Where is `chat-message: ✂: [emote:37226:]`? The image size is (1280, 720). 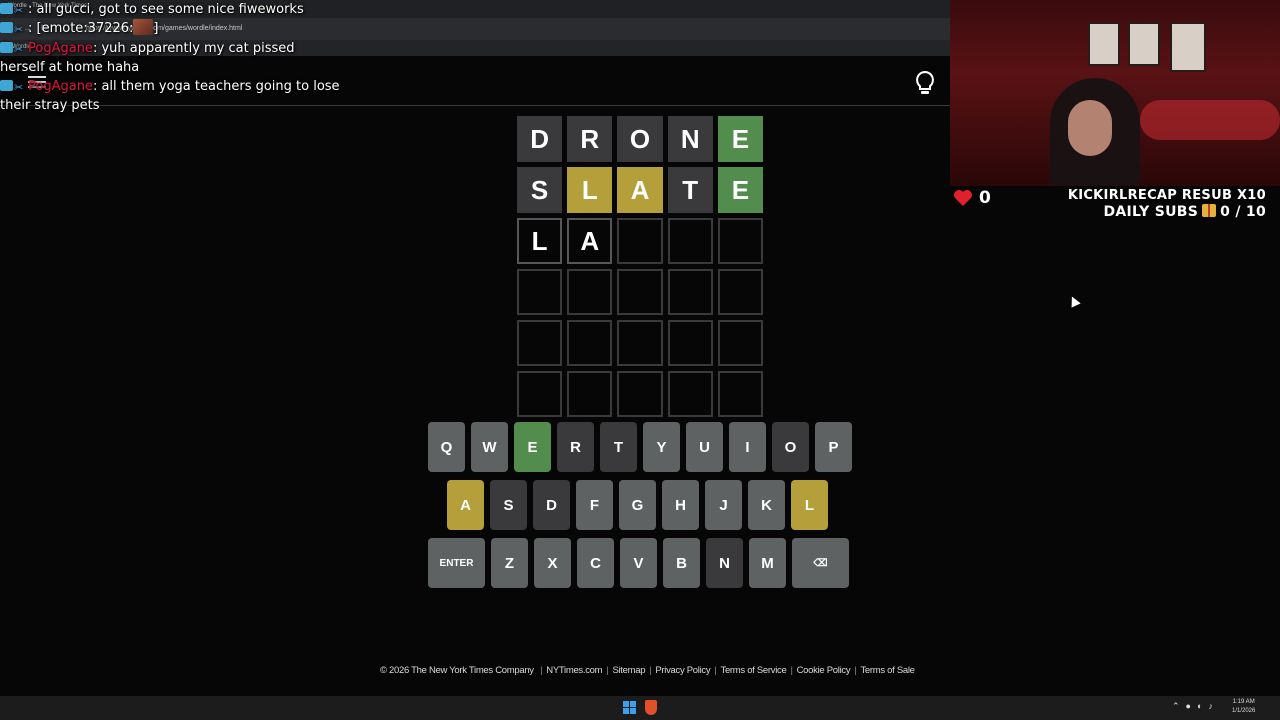
chat-message: ✂: [emote:37226:] is located at coordinates (170, 28).